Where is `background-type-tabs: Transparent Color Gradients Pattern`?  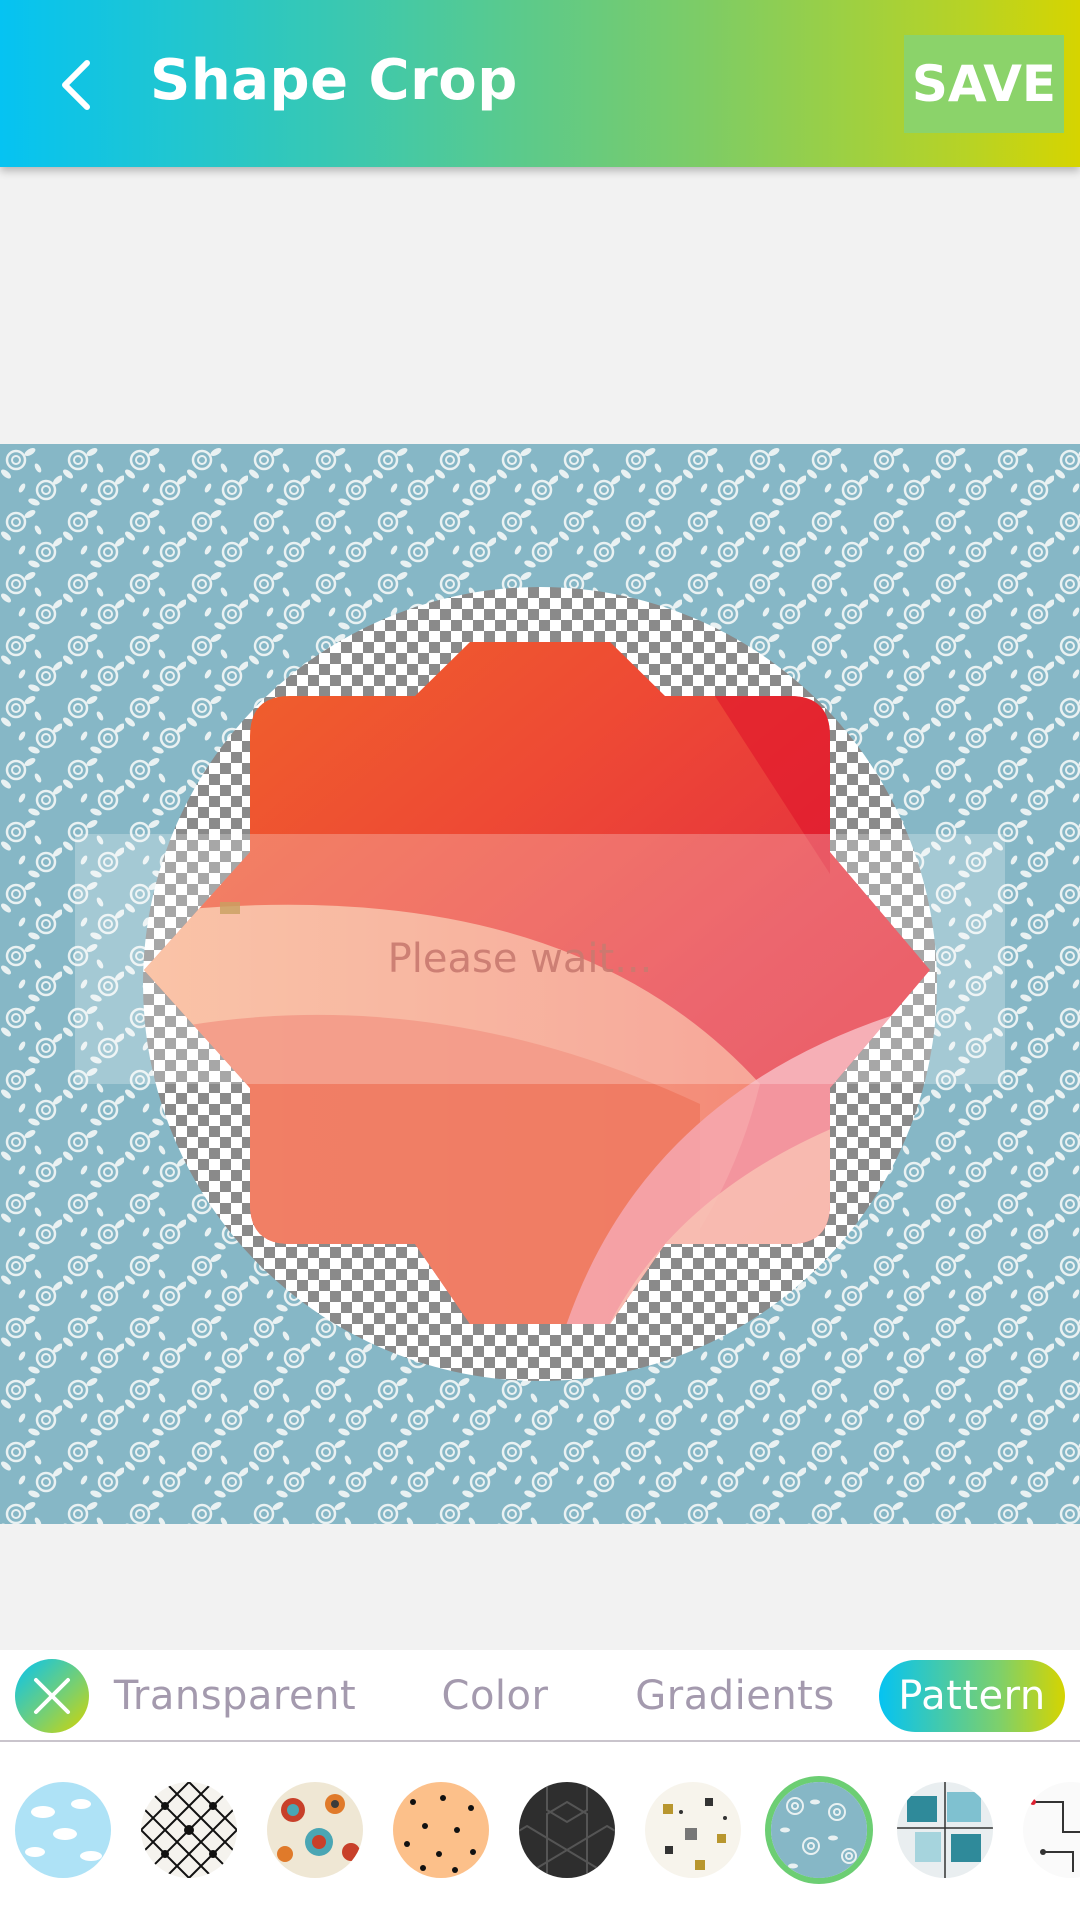
background-type-tabs: Transparent Color Gradients Pattern is located at coordinates (540, 1695).